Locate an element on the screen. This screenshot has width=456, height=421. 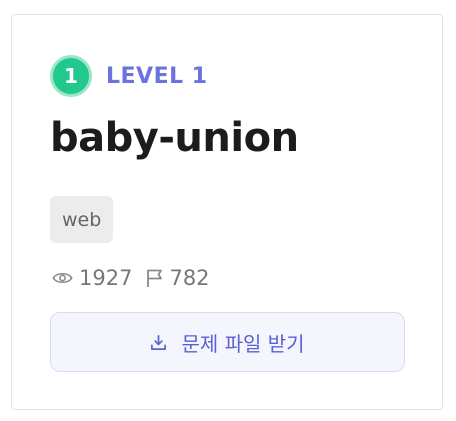
level-row: 1 LEVEL 1 is located at coordinates (129, 76).